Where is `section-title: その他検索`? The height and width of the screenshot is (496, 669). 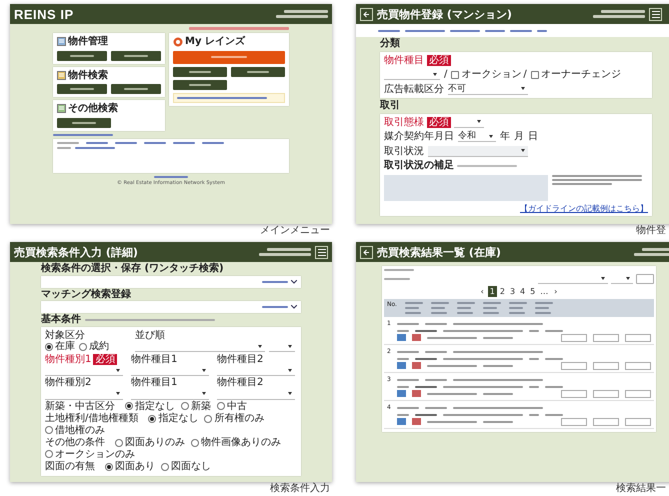
section-title: その他検索 is located at coordinates (93, 108).